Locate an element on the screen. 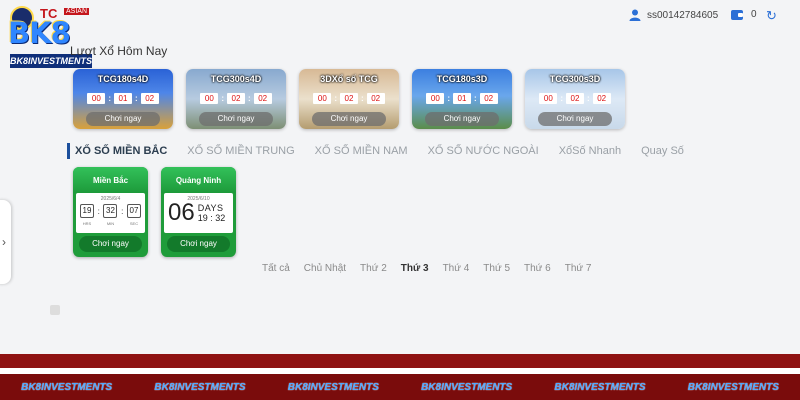 The height and width of the screenshot is (400, 800). footer-divider is located at coordinates (400, 371).